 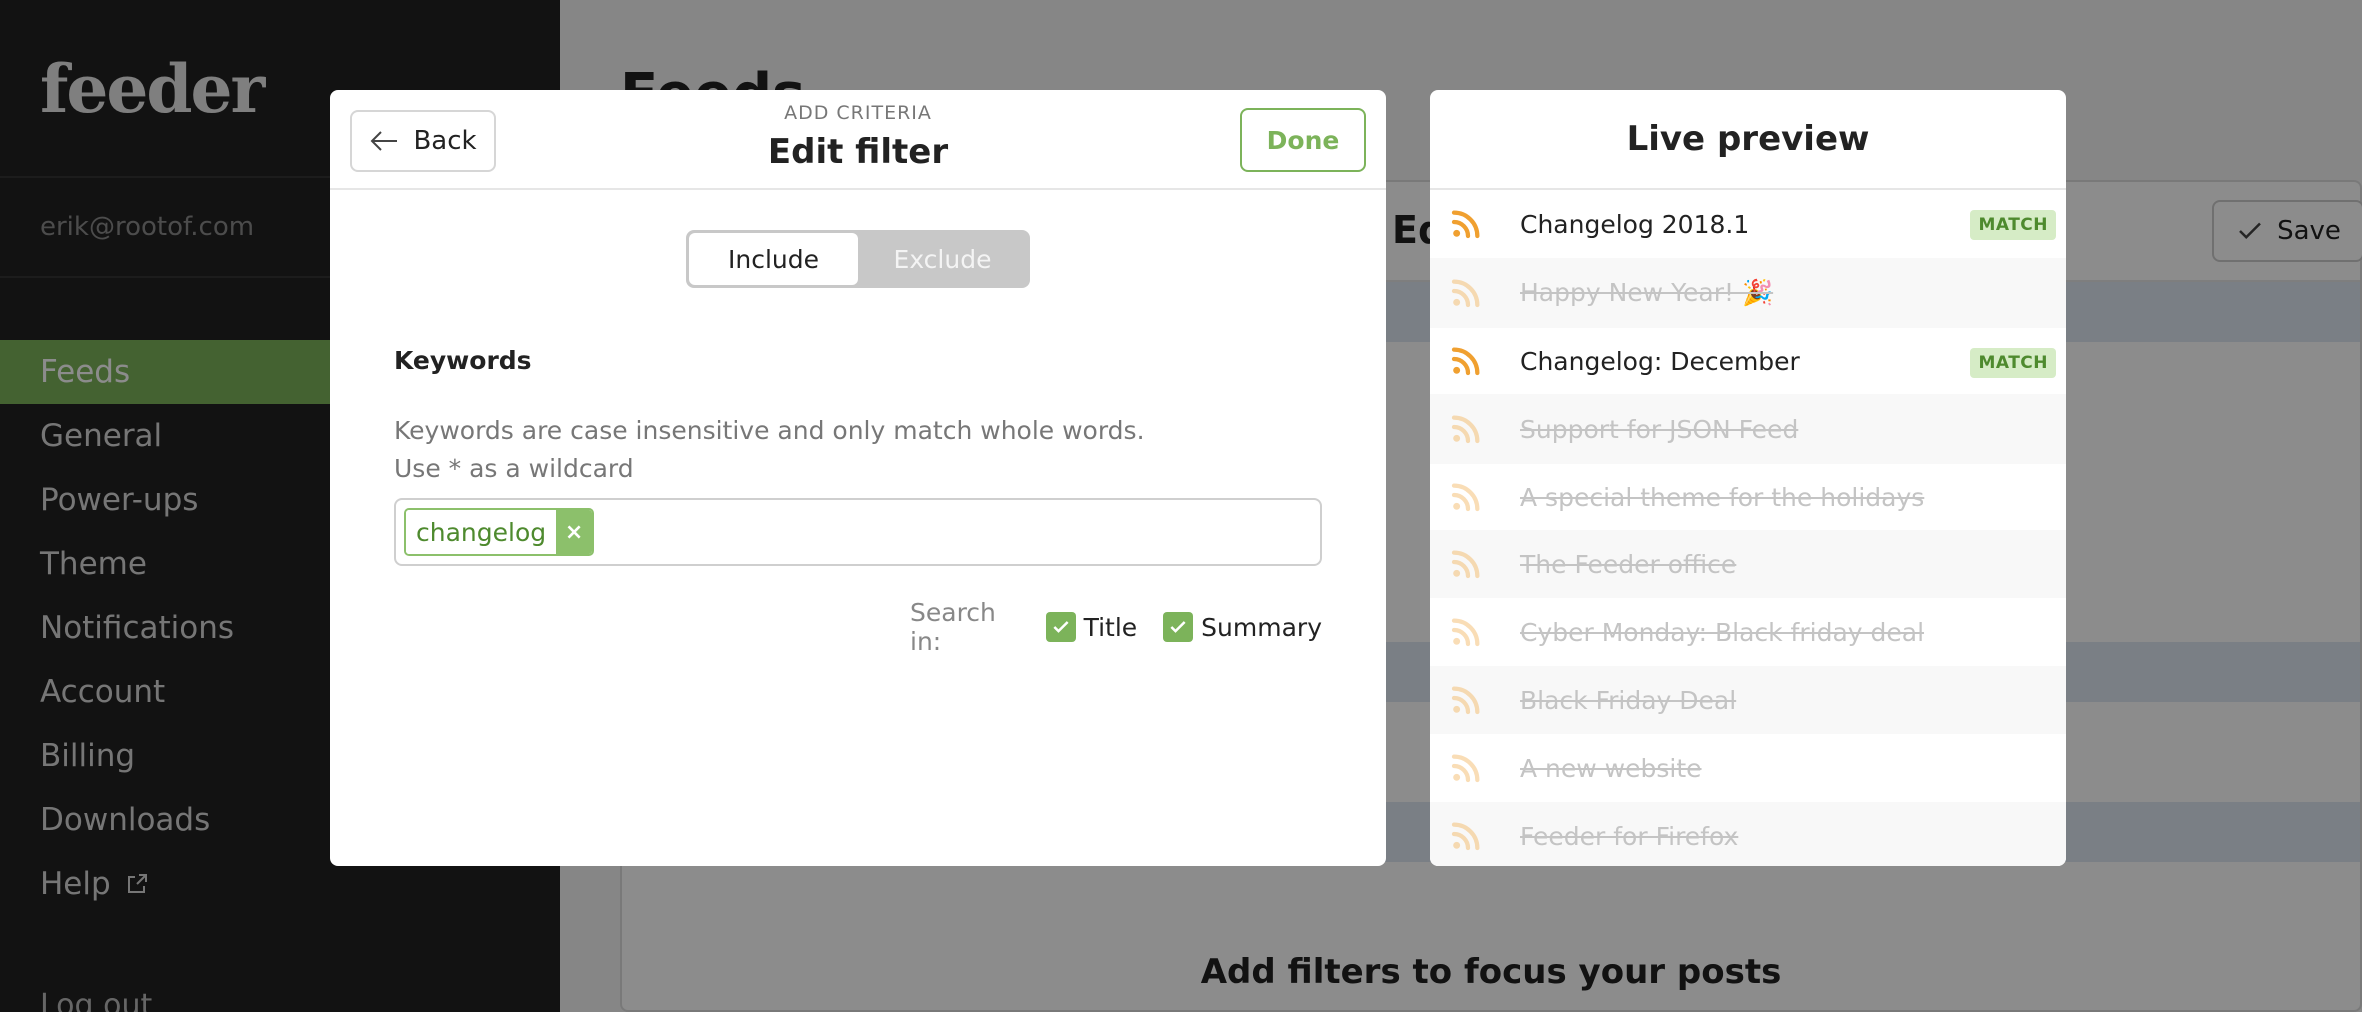 I want to click on preview-item: Happy New Year! 🎉, so click(x=1748, y=293).